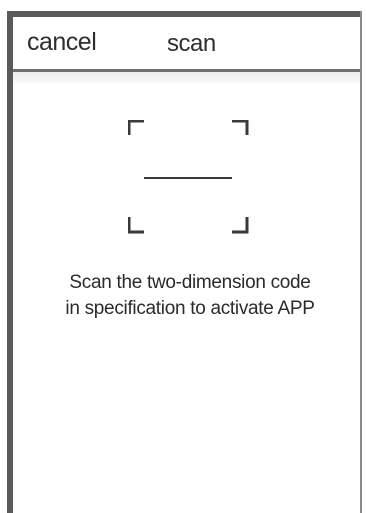 The width and height of the screenshot is (366, 513). Describe the element at coordinates (190, 282) in the screenshot. I see `instruction-line-1: Scan the two-dimension code` at that location.